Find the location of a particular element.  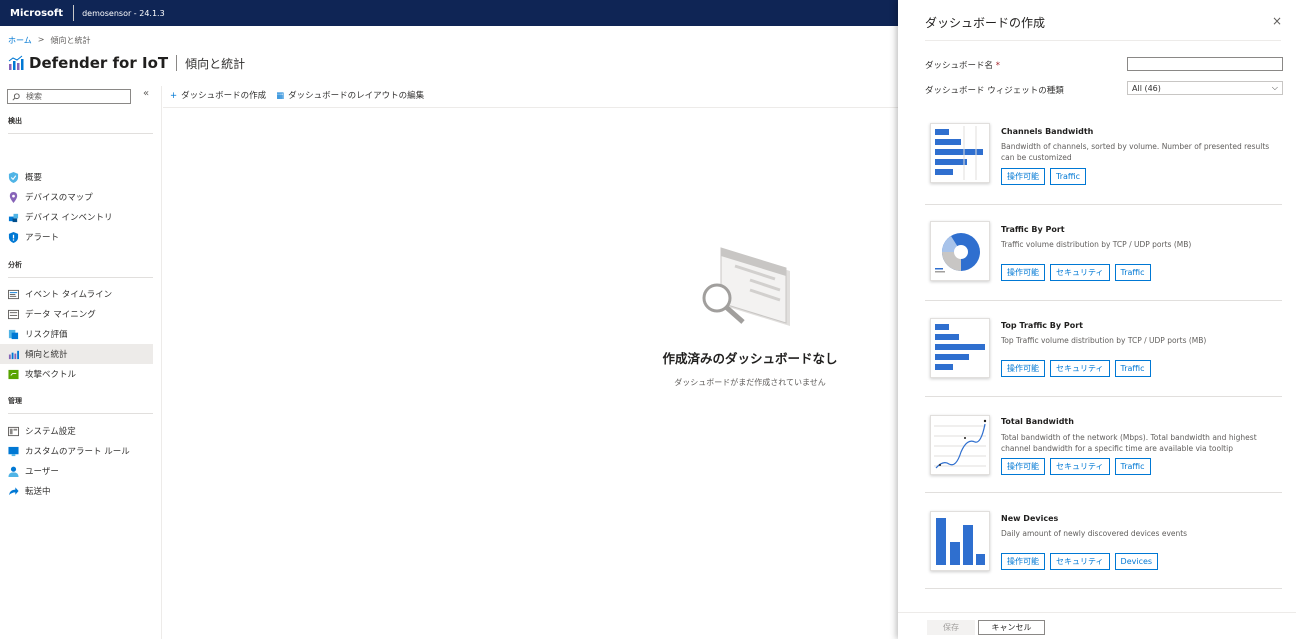

section-heading-analyze: 分析 is located at coordinates (15, 265).